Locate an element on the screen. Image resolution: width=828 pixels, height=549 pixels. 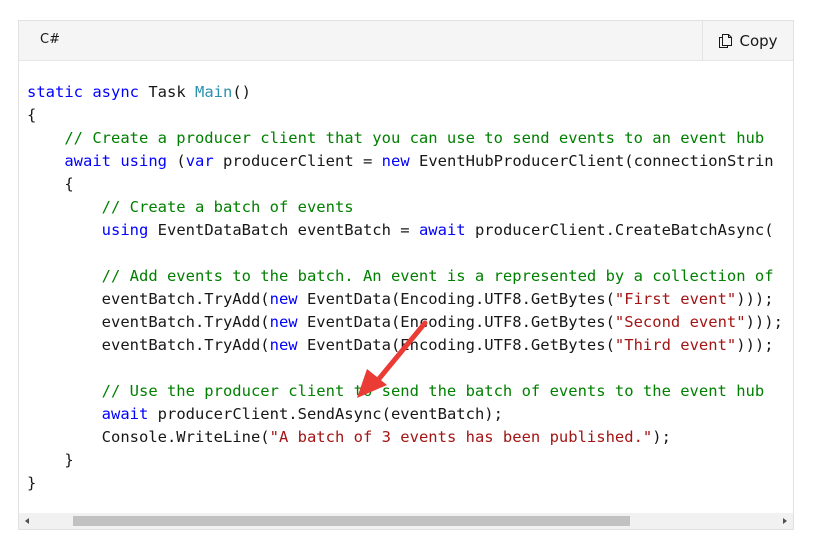
scrollbar-thumb is located at coordinates (351, 521).